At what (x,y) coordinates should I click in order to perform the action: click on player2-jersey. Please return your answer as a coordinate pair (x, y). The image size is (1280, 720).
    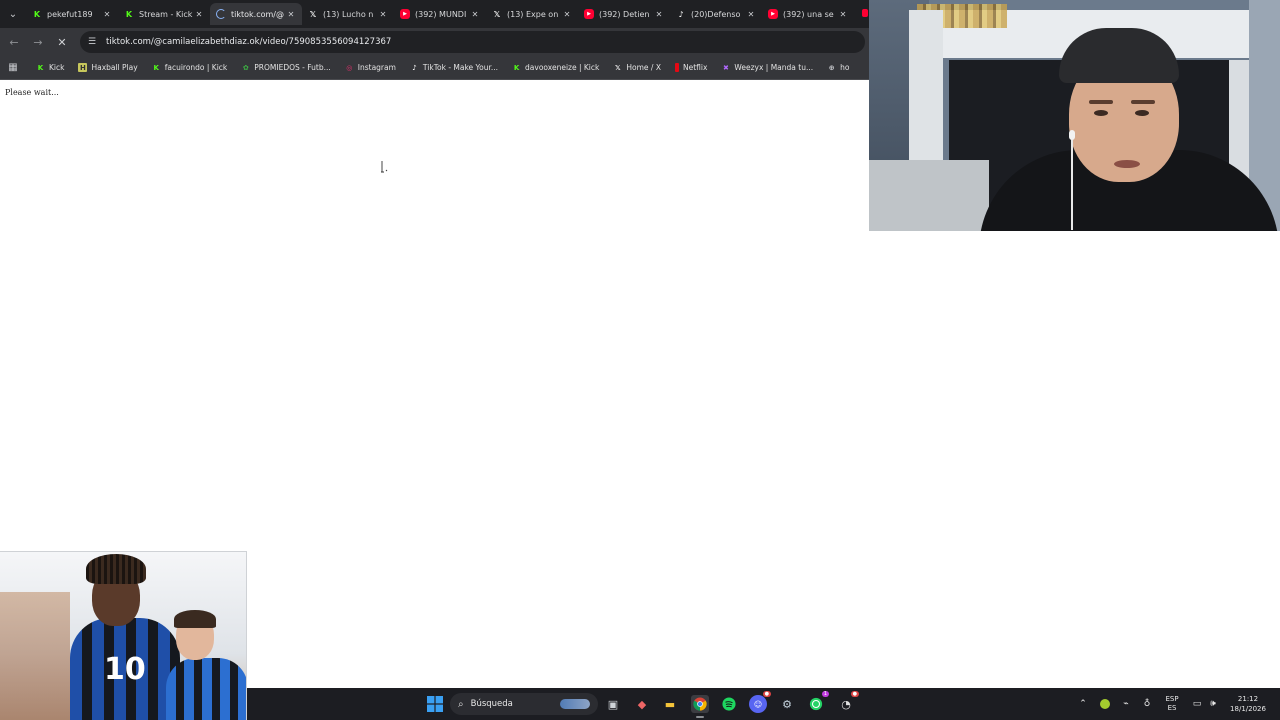
    Looking at the image, I should click on (206, 689).